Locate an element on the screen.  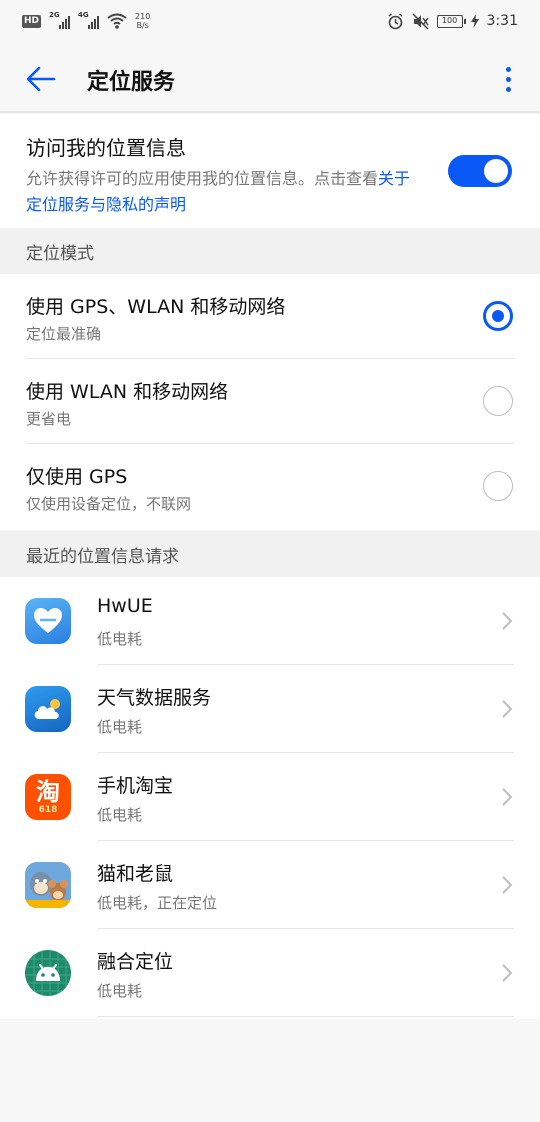
access-description-text: 允许获得许可的应用使用我的位置信息。点击查看 is located at coordinates (202, 178).